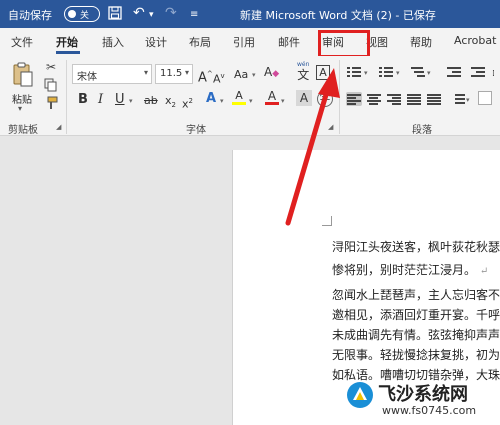 The image size is (500, 425). Describe the element at coordinates (366, 73) in the screenshot. I see `bullets-dropdown-icon: ▾` at that location.